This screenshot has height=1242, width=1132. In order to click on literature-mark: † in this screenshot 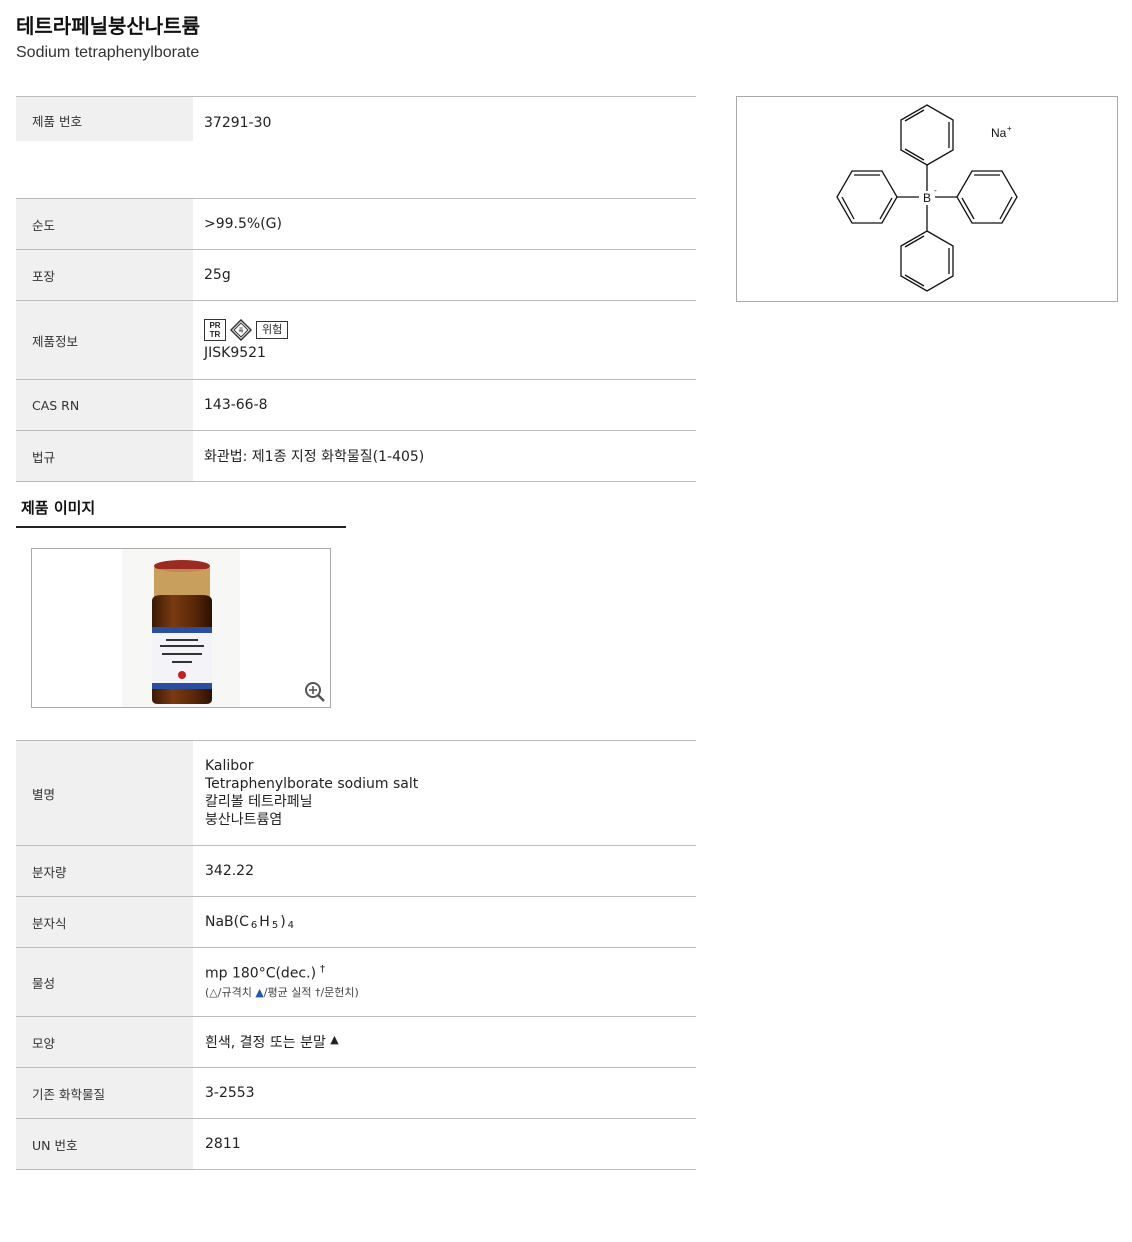, I will do `click(323, 969)`.